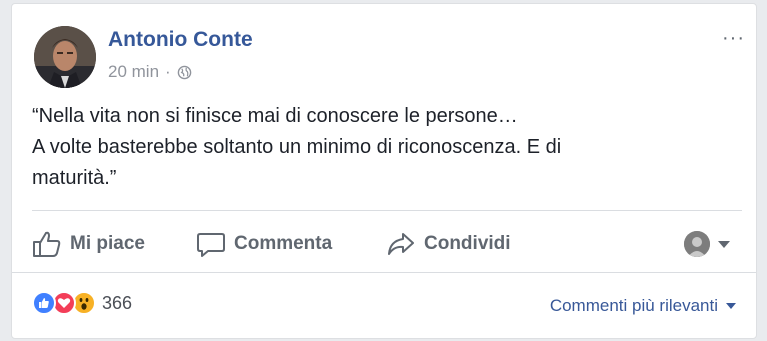  What do you see at coordinates (384, 272) in the screenshot?
I see `footer-divider` at bounding box center [384, 272].